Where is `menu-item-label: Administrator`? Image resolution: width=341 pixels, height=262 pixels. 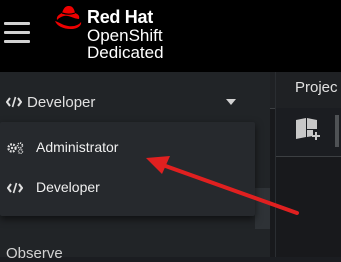
menu-item-label: Administrator is located at coordinates (77, 147).